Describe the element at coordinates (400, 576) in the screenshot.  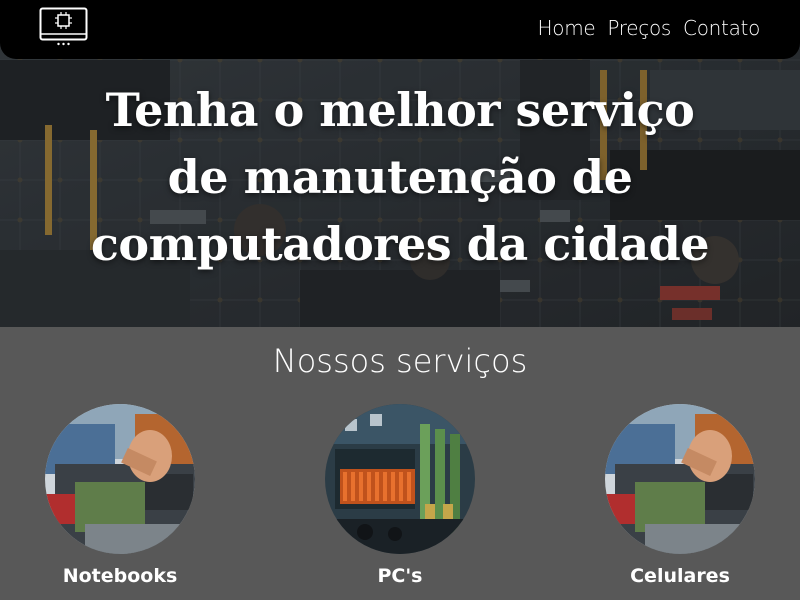
I see `service-label: PC's` at that location.